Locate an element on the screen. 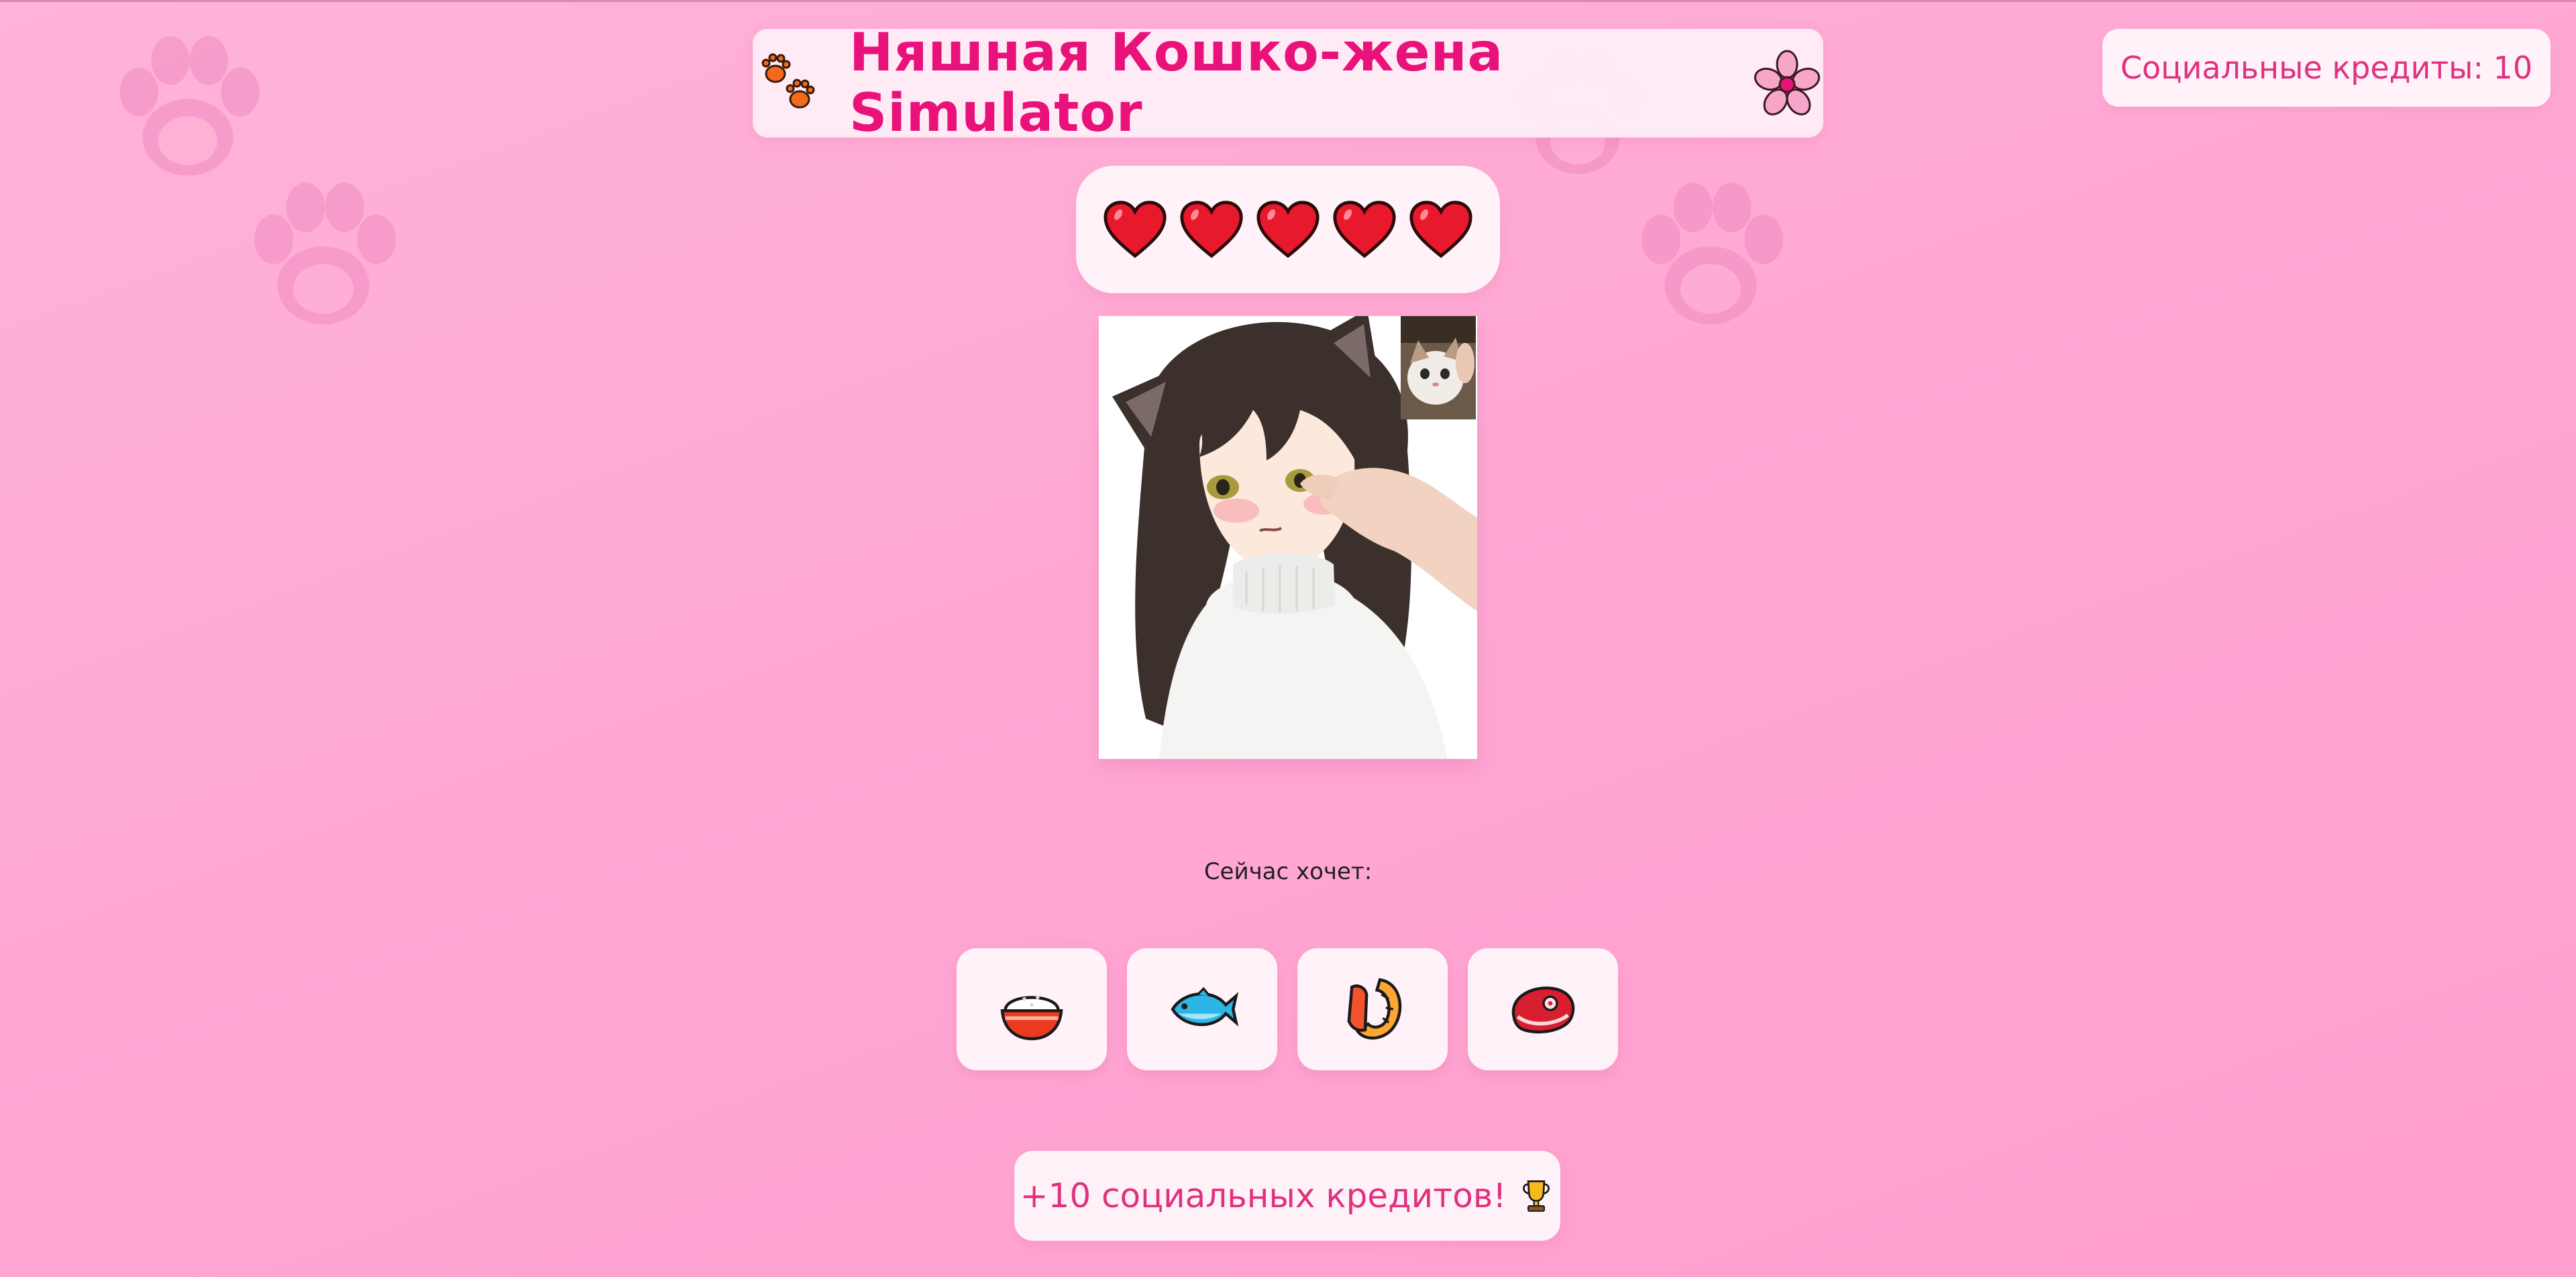  trophy-icon is located at coordinates (1536, 1196).